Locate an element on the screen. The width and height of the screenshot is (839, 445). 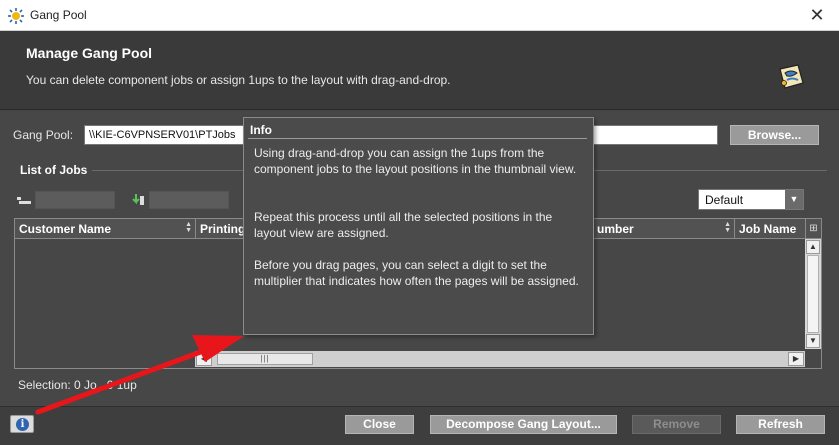
vertical-scrollbar: ▲ ▼ is located at coordinates (813, 294).